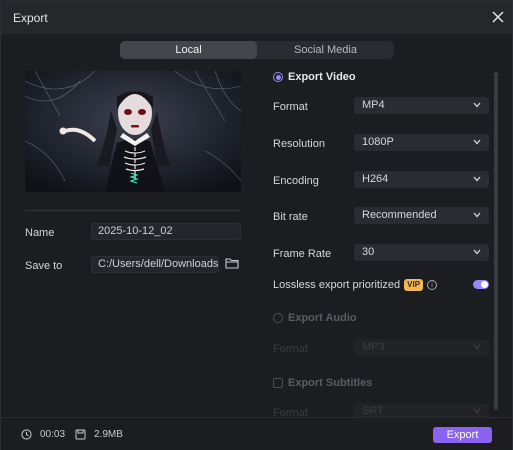 The height and width of the screenshot is (450, 513). I want to click on filesize-info: 2.9MB, so click(99, 434).